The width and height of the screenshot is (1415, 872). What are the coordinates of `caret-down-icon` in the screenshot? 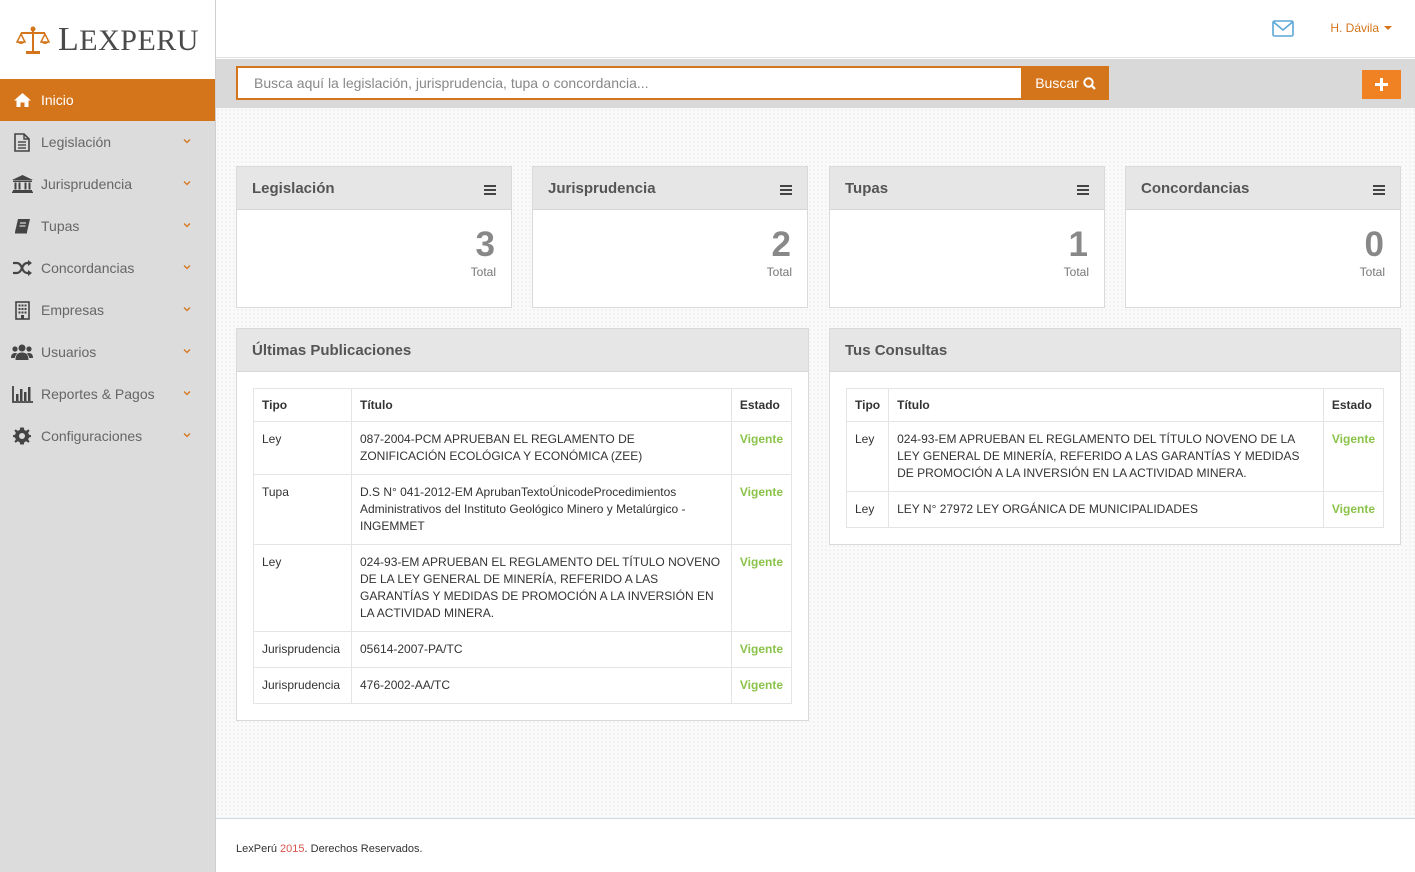 It's located at (1388, 28).